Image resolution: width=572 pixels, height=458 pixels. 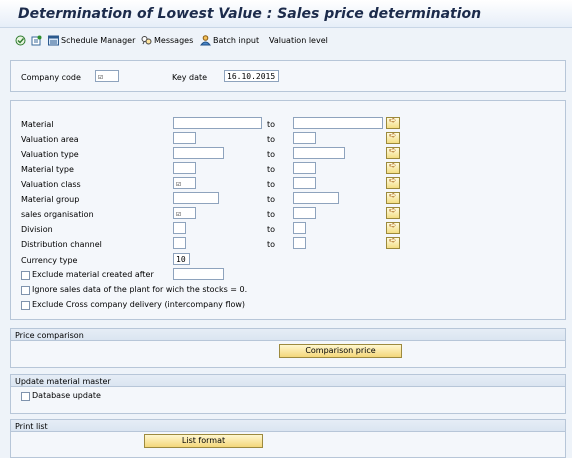 What do you see at coordinates (25, 275) in the screenshot?
I see `exclude-created-checkbox` at bounding box center [25, 275].